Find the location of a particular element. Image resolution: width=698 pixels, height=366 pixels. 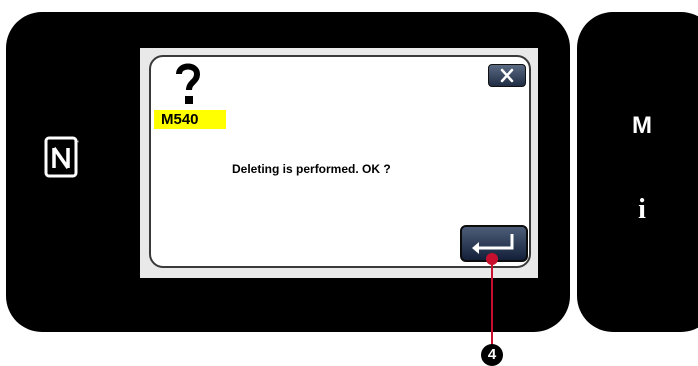

close-button is located at coordinates (507, 75).